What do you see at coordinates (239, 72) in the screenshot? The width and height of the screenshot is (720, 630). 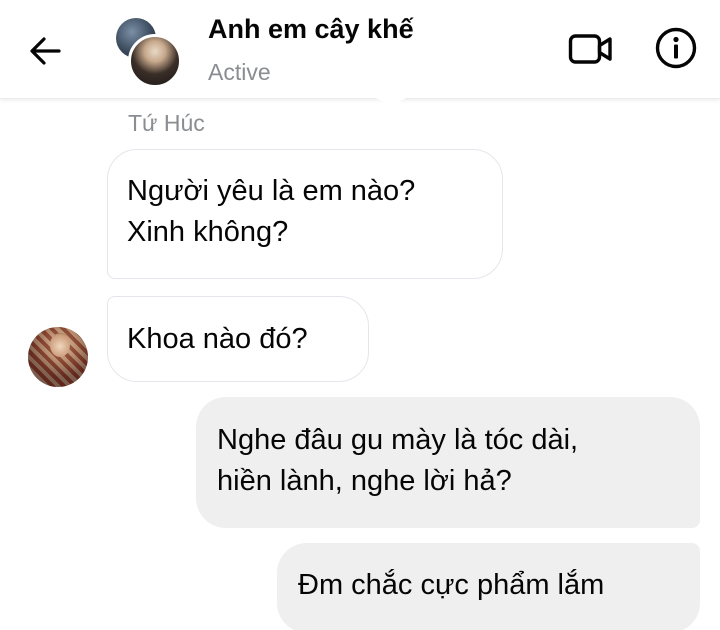 I see `chat-status: Active` at bounding box center [239, 72].